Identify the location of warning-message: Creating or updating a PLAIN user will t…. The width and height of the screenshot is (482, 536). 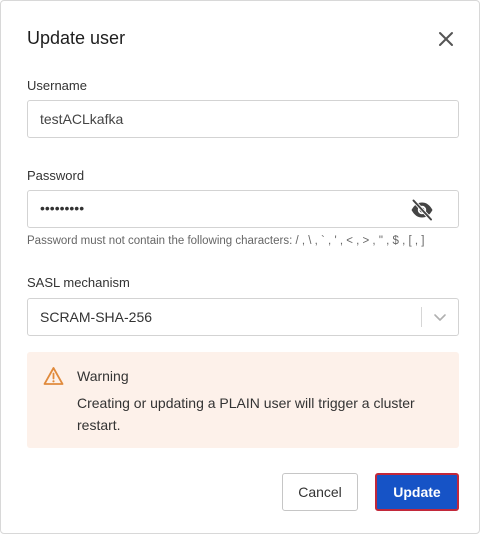
(246, 414).